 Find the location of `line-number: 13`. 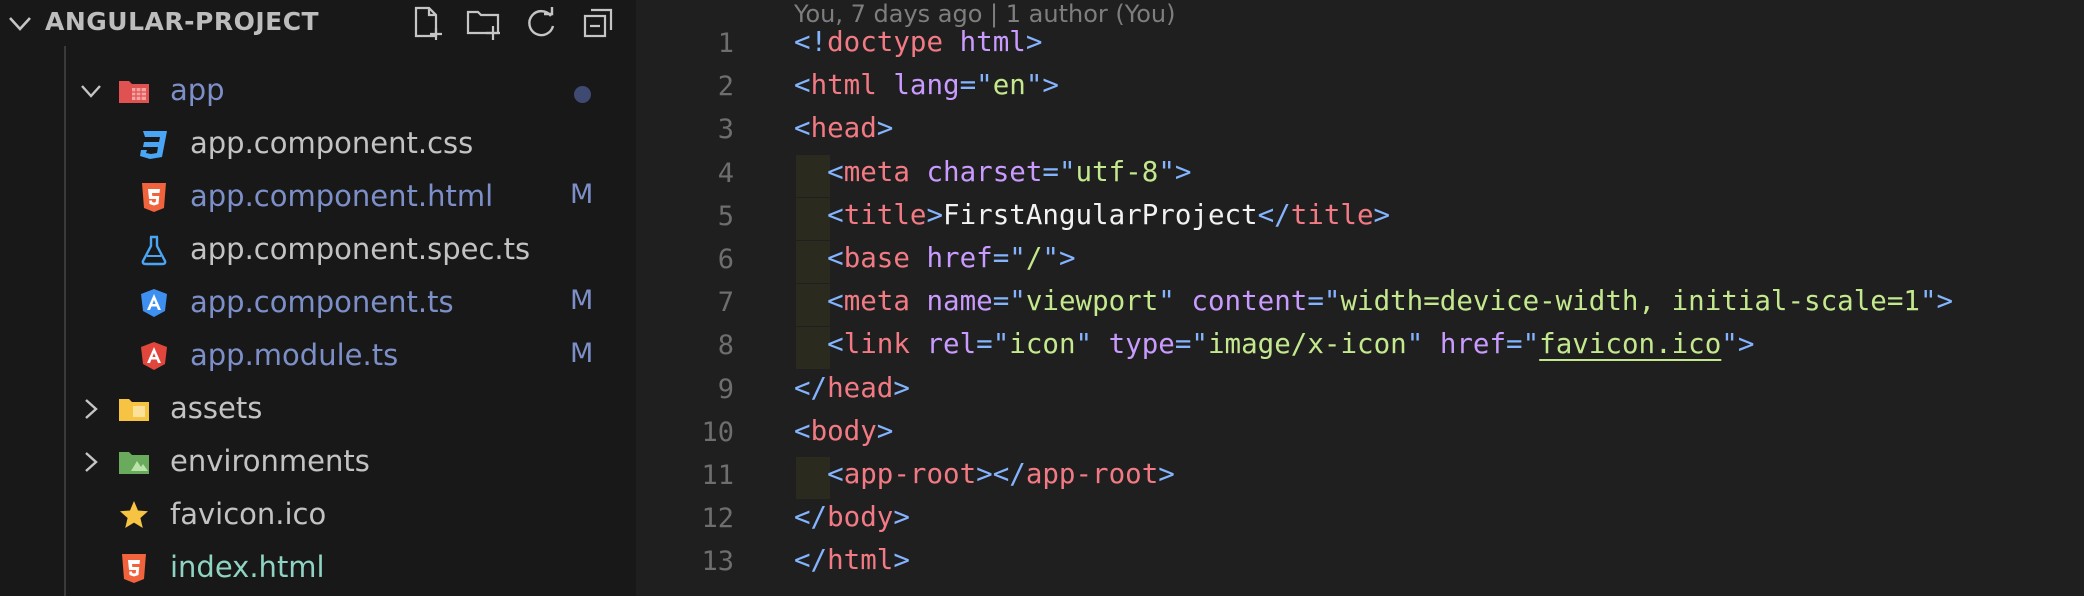

line-number: 13 is located at coordinates (717, 562).